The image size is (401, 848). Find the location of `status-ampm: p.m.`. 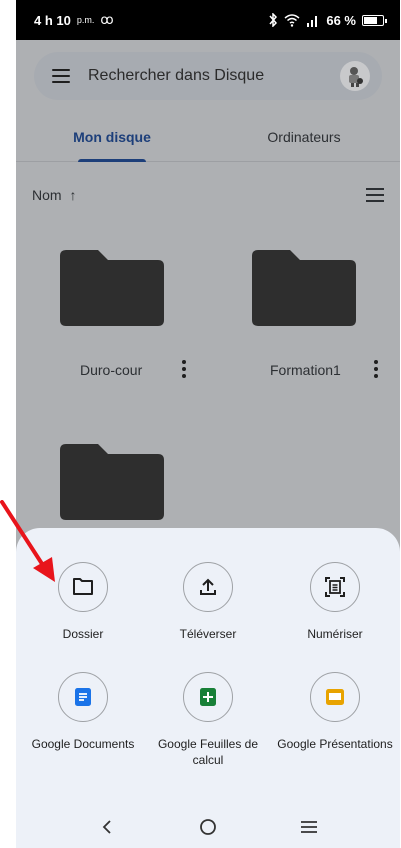

status-ampm: p.m. is located at coordinates (85, 20).